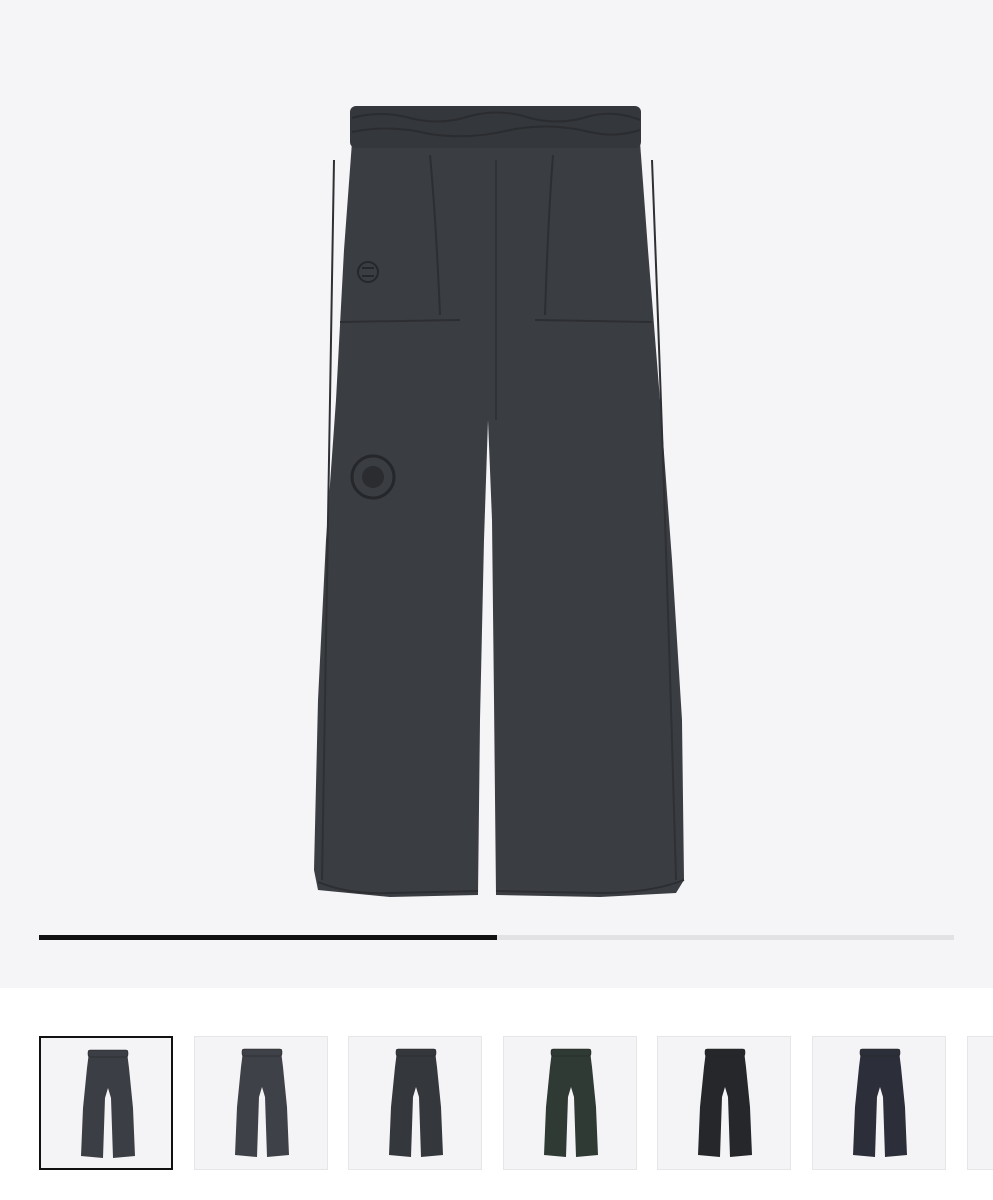 The image size is (993, 1200). What do you see at coordinates (496, 1106) in the screenshot?
I see `thumbnail-strip` at bounding box center [496, 1106].